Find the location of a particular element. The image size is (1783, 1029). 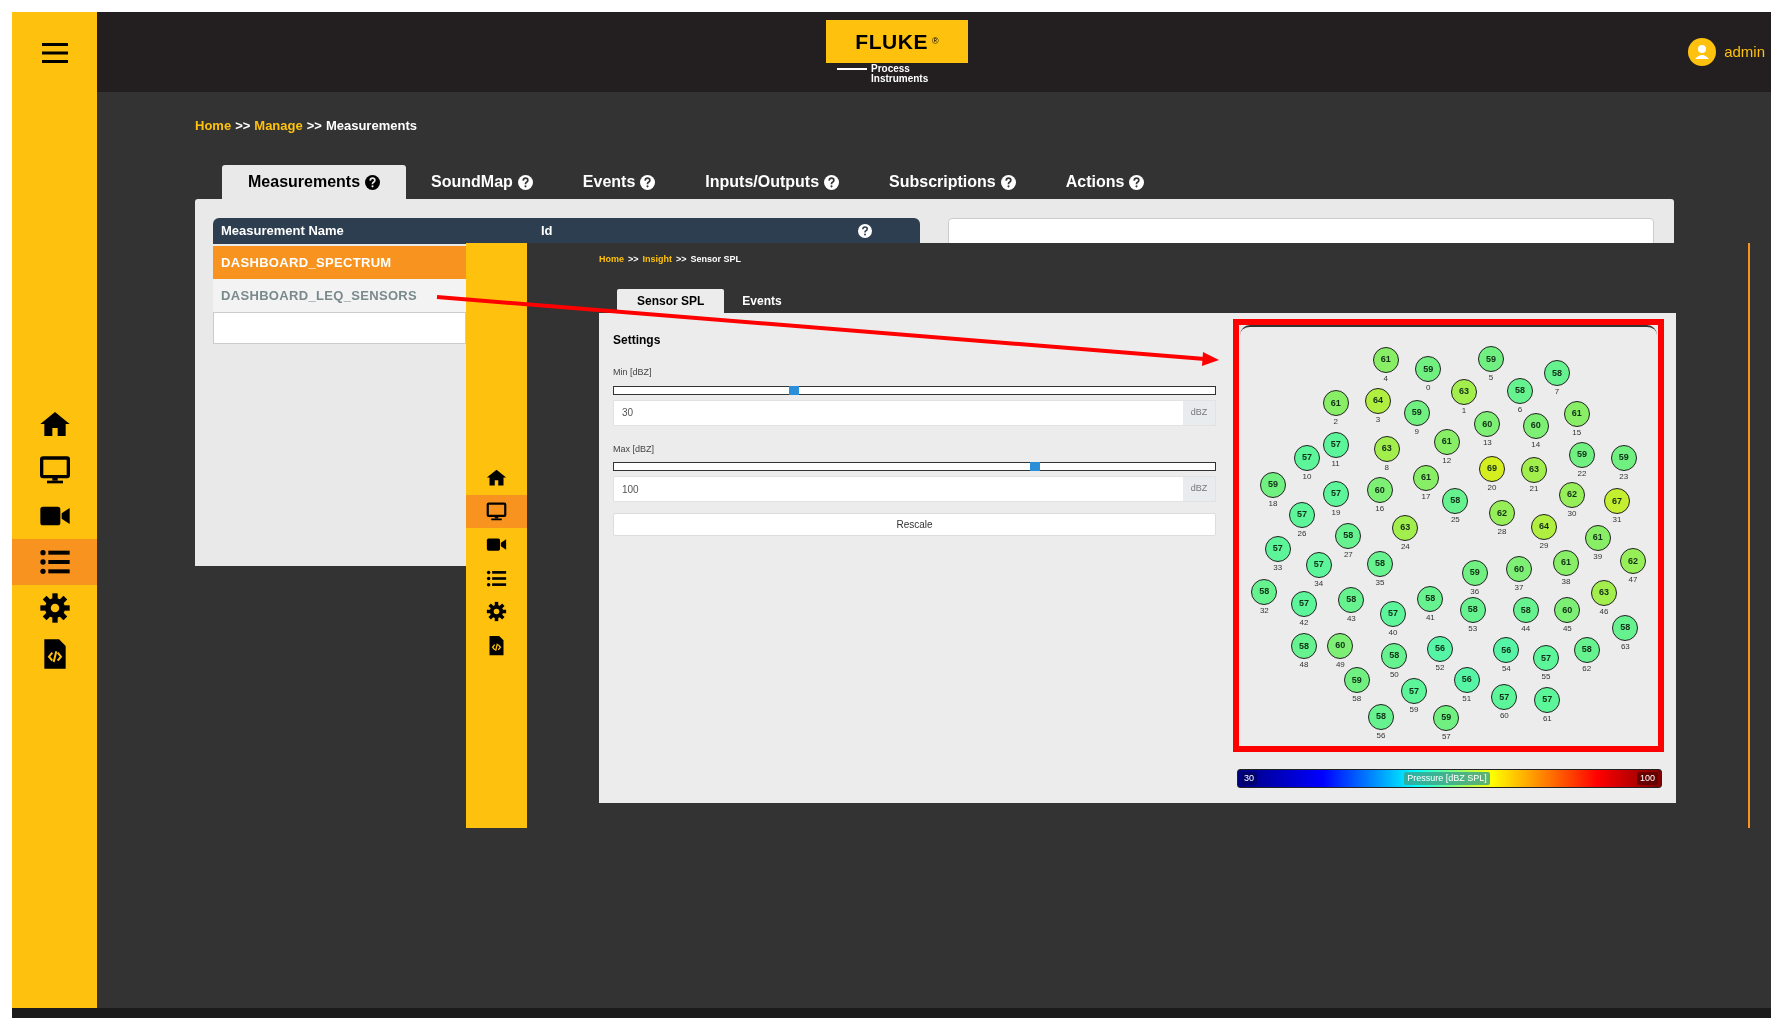

sensor-marker: 69 is located at coordinates (1492, 469).